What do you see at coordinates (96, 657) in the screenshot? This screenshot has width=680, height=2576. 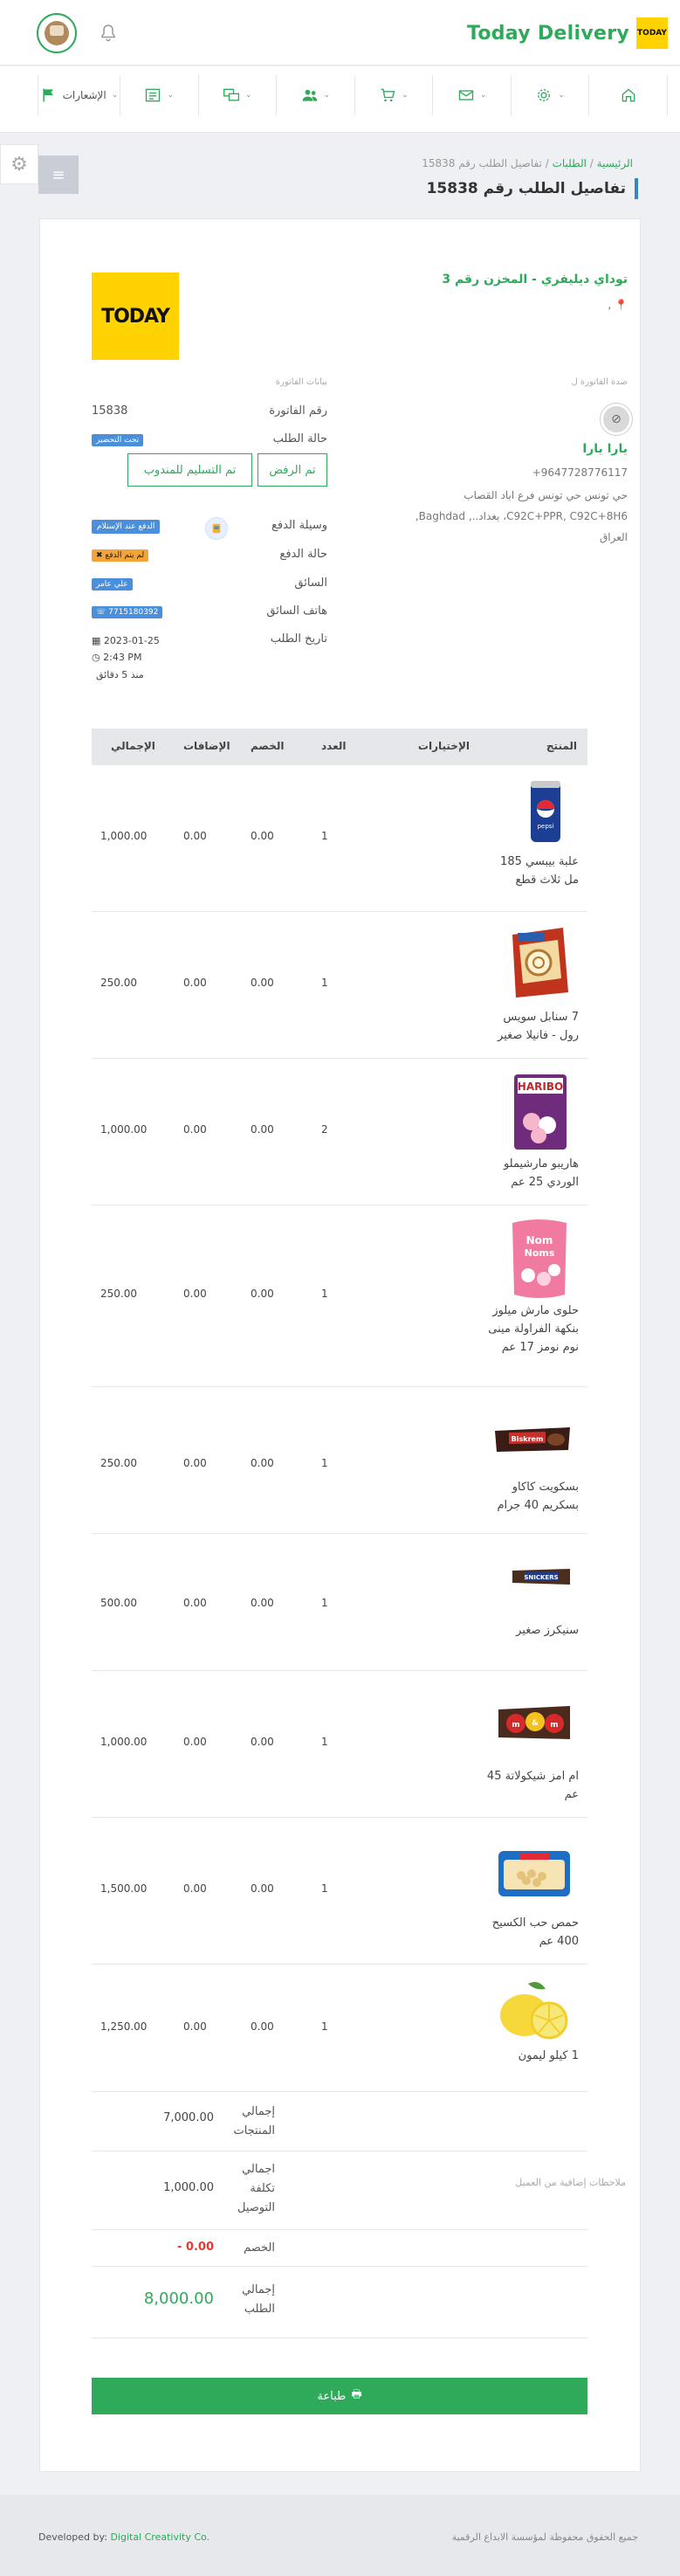 I see `clock-icon: ◷` at bounding box center [96, 657].